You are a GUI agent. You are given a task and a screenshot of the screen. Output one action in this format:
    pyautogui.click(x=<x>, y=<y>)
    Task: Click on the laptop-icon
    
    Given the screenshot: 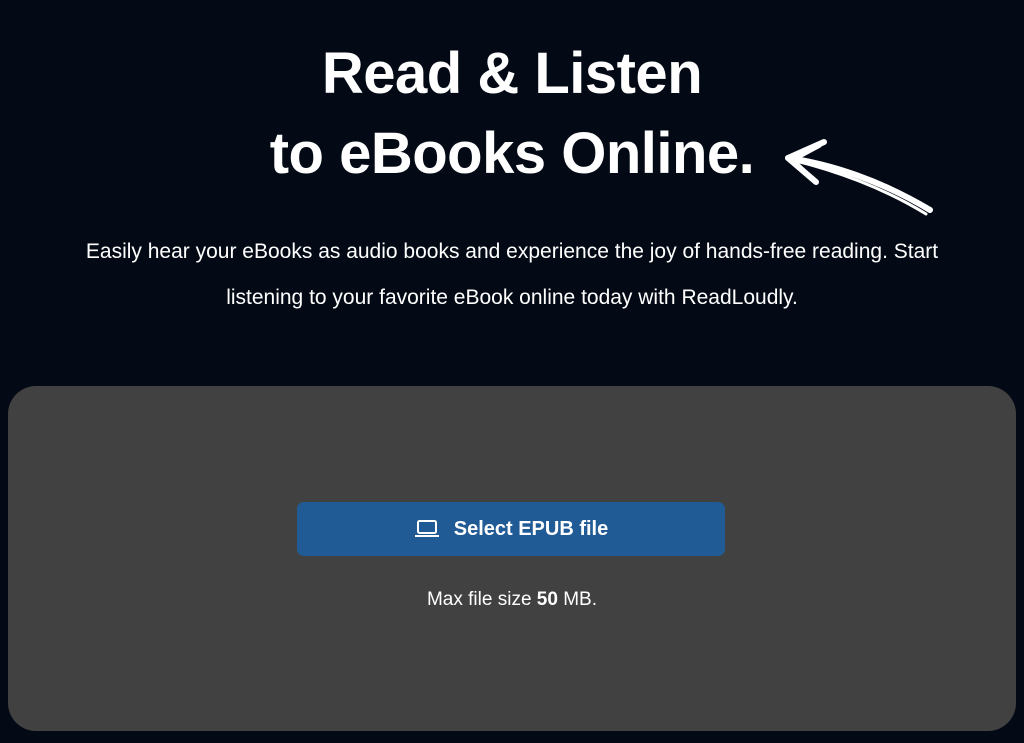 What is the action you would take?
    pyautogui.click(x=427, y=529)
    